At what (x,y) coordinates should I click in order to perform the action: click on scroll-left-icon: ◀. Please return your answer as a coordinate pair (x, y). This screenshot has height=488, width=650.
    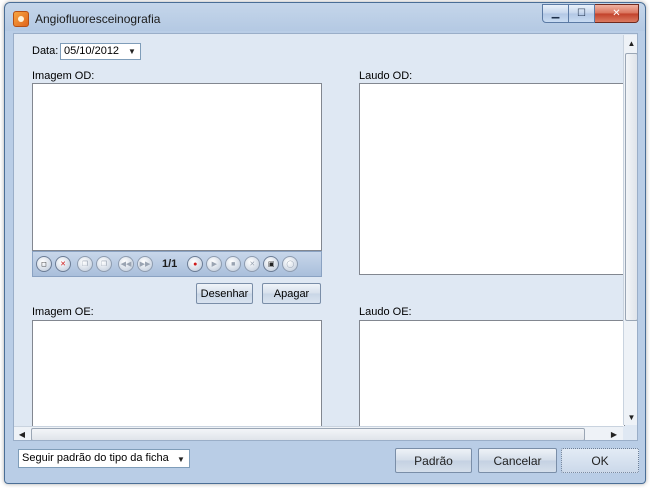
    Looking at the image, I should click on (22, 433).